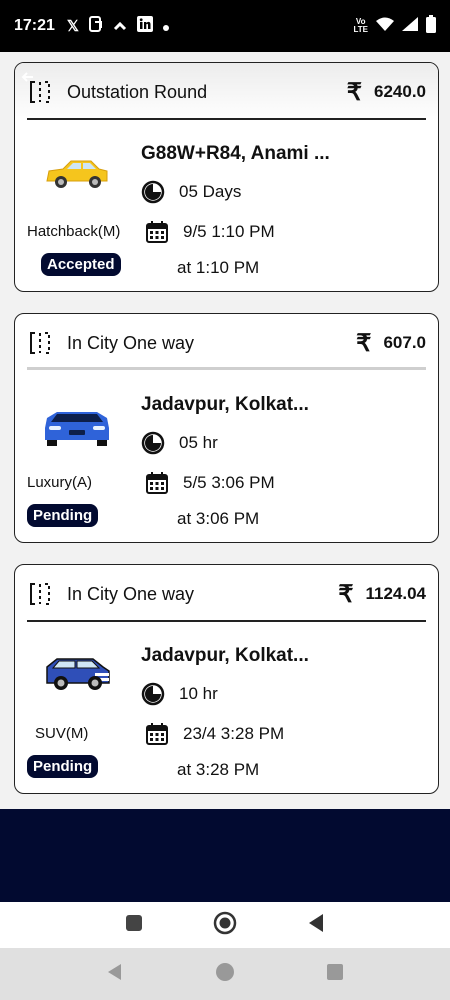  What do you see at coordinates (404, 342) in the screenshot?
I see `price-value: 607.0` at bounding box center [404, 342].